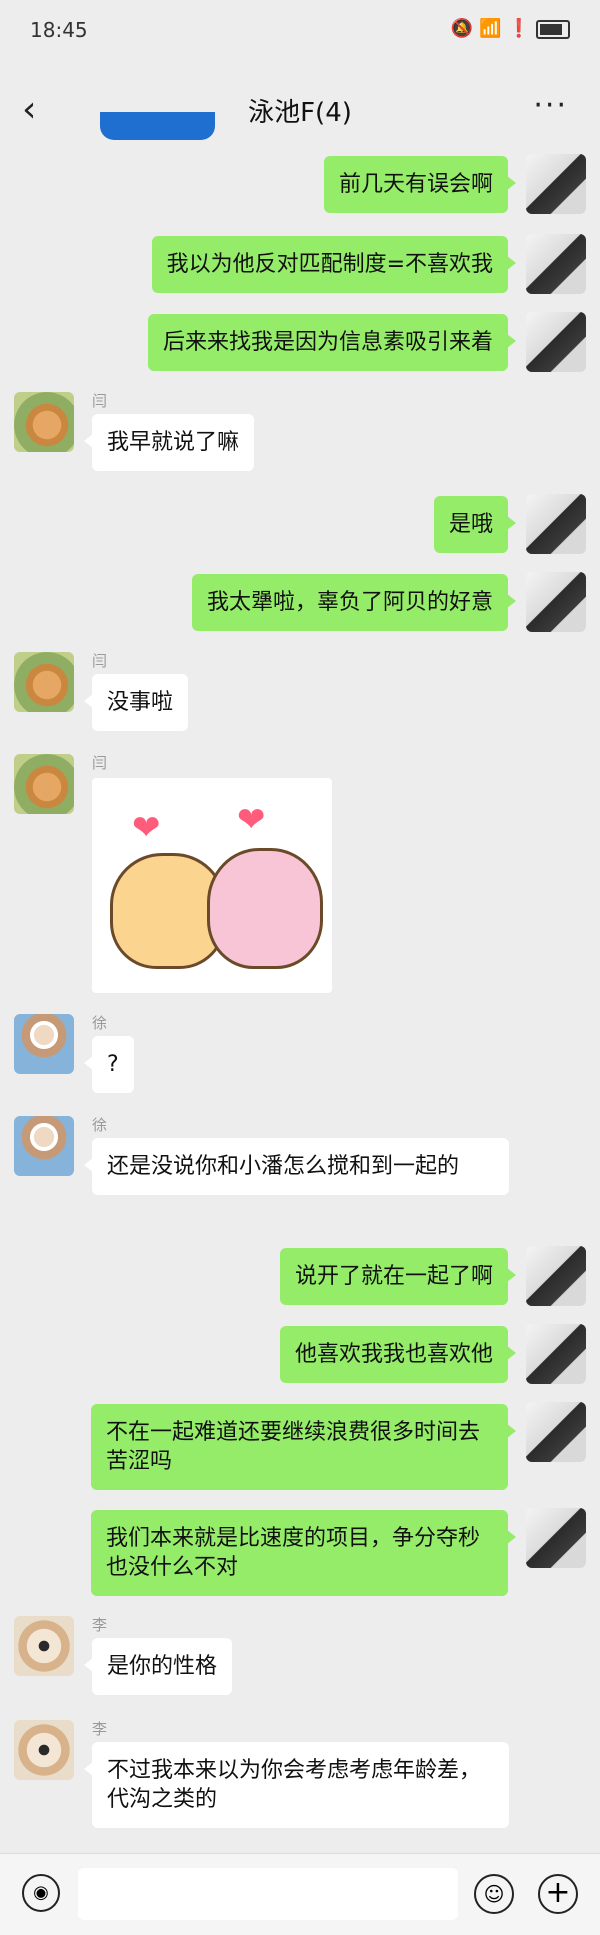 The image size is (600, 1935). What do you see at coordinates (553, 29) in the screenshot?
I see `battery-icon` at bounding box center [553, 29].